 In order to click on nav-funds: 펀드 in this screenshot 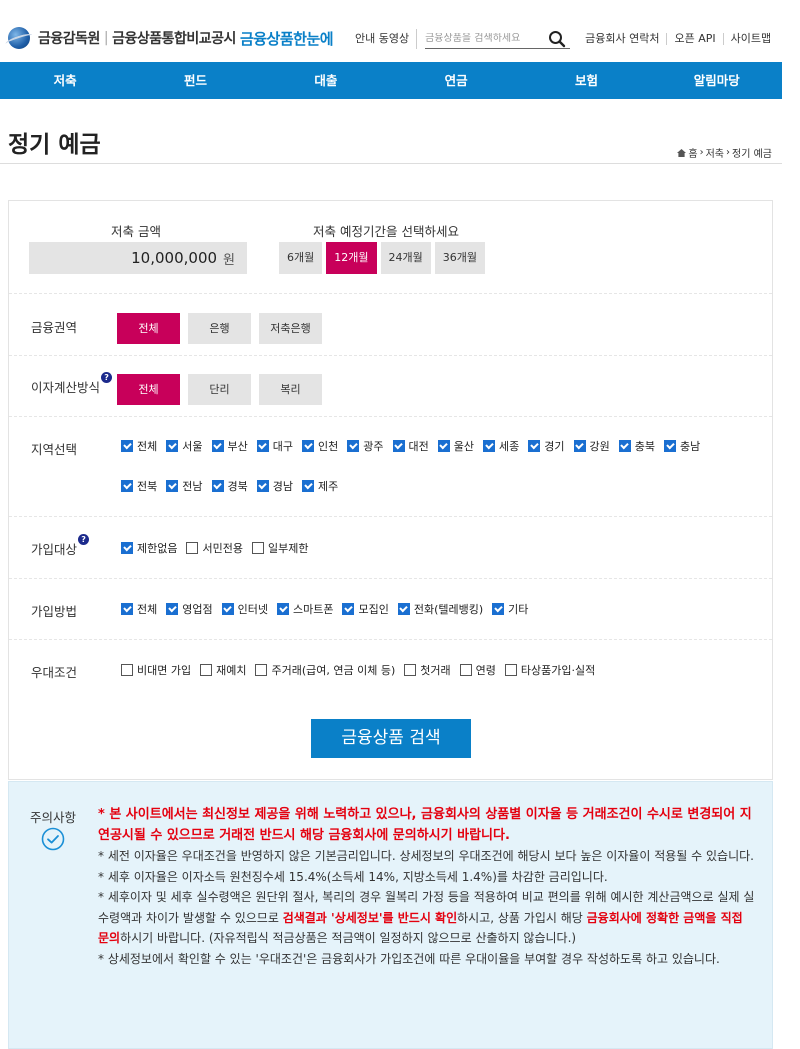, I will do `click(195, 80)`.